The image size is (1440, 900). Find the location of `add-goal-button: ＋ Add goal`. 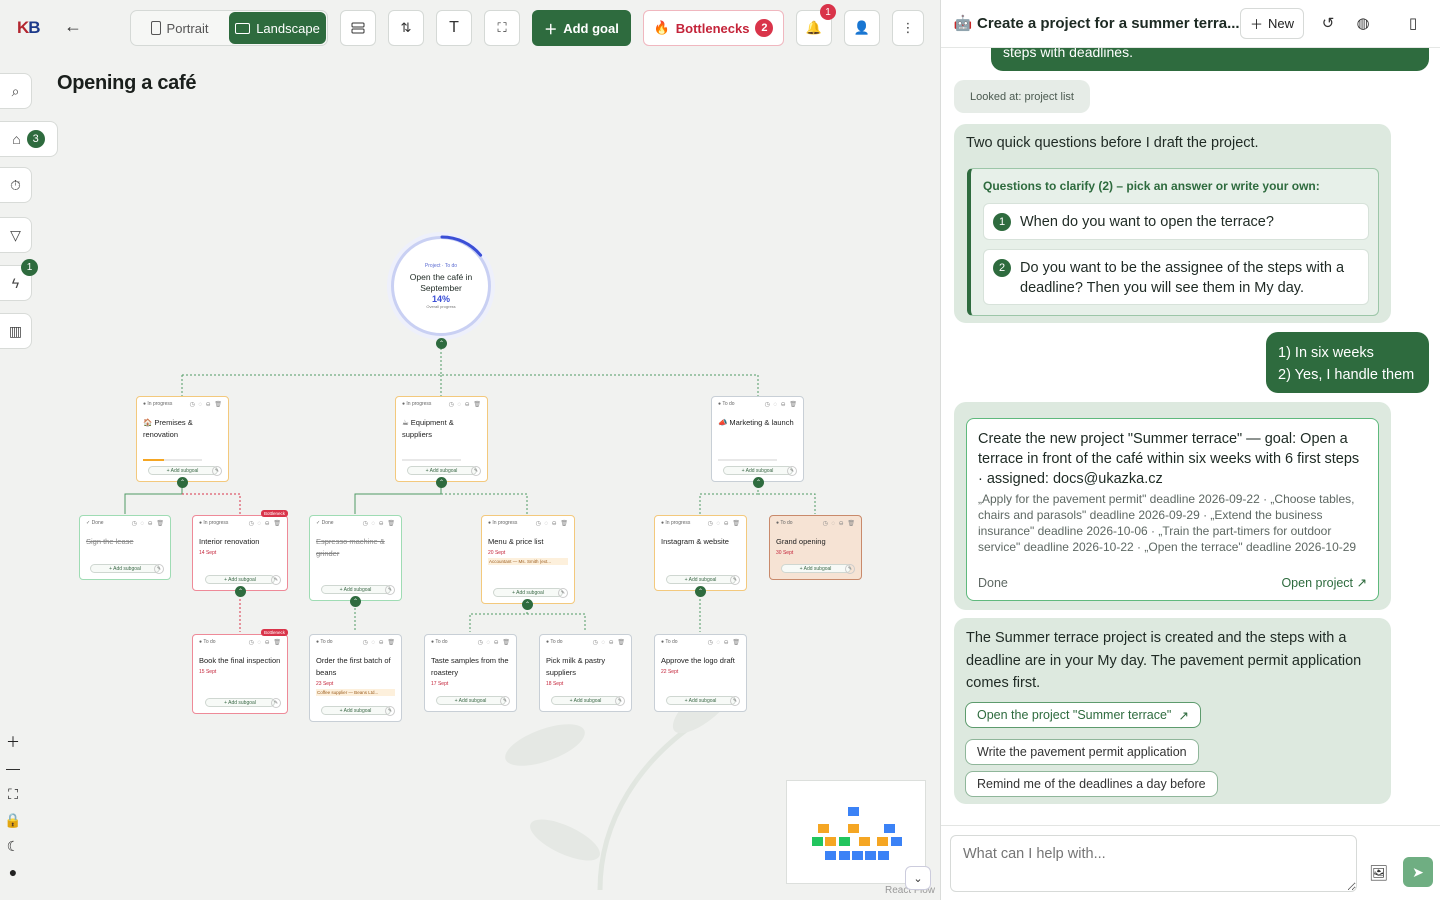

add-goal-button: ＋ Add goal is located at coordinates (581, 28).